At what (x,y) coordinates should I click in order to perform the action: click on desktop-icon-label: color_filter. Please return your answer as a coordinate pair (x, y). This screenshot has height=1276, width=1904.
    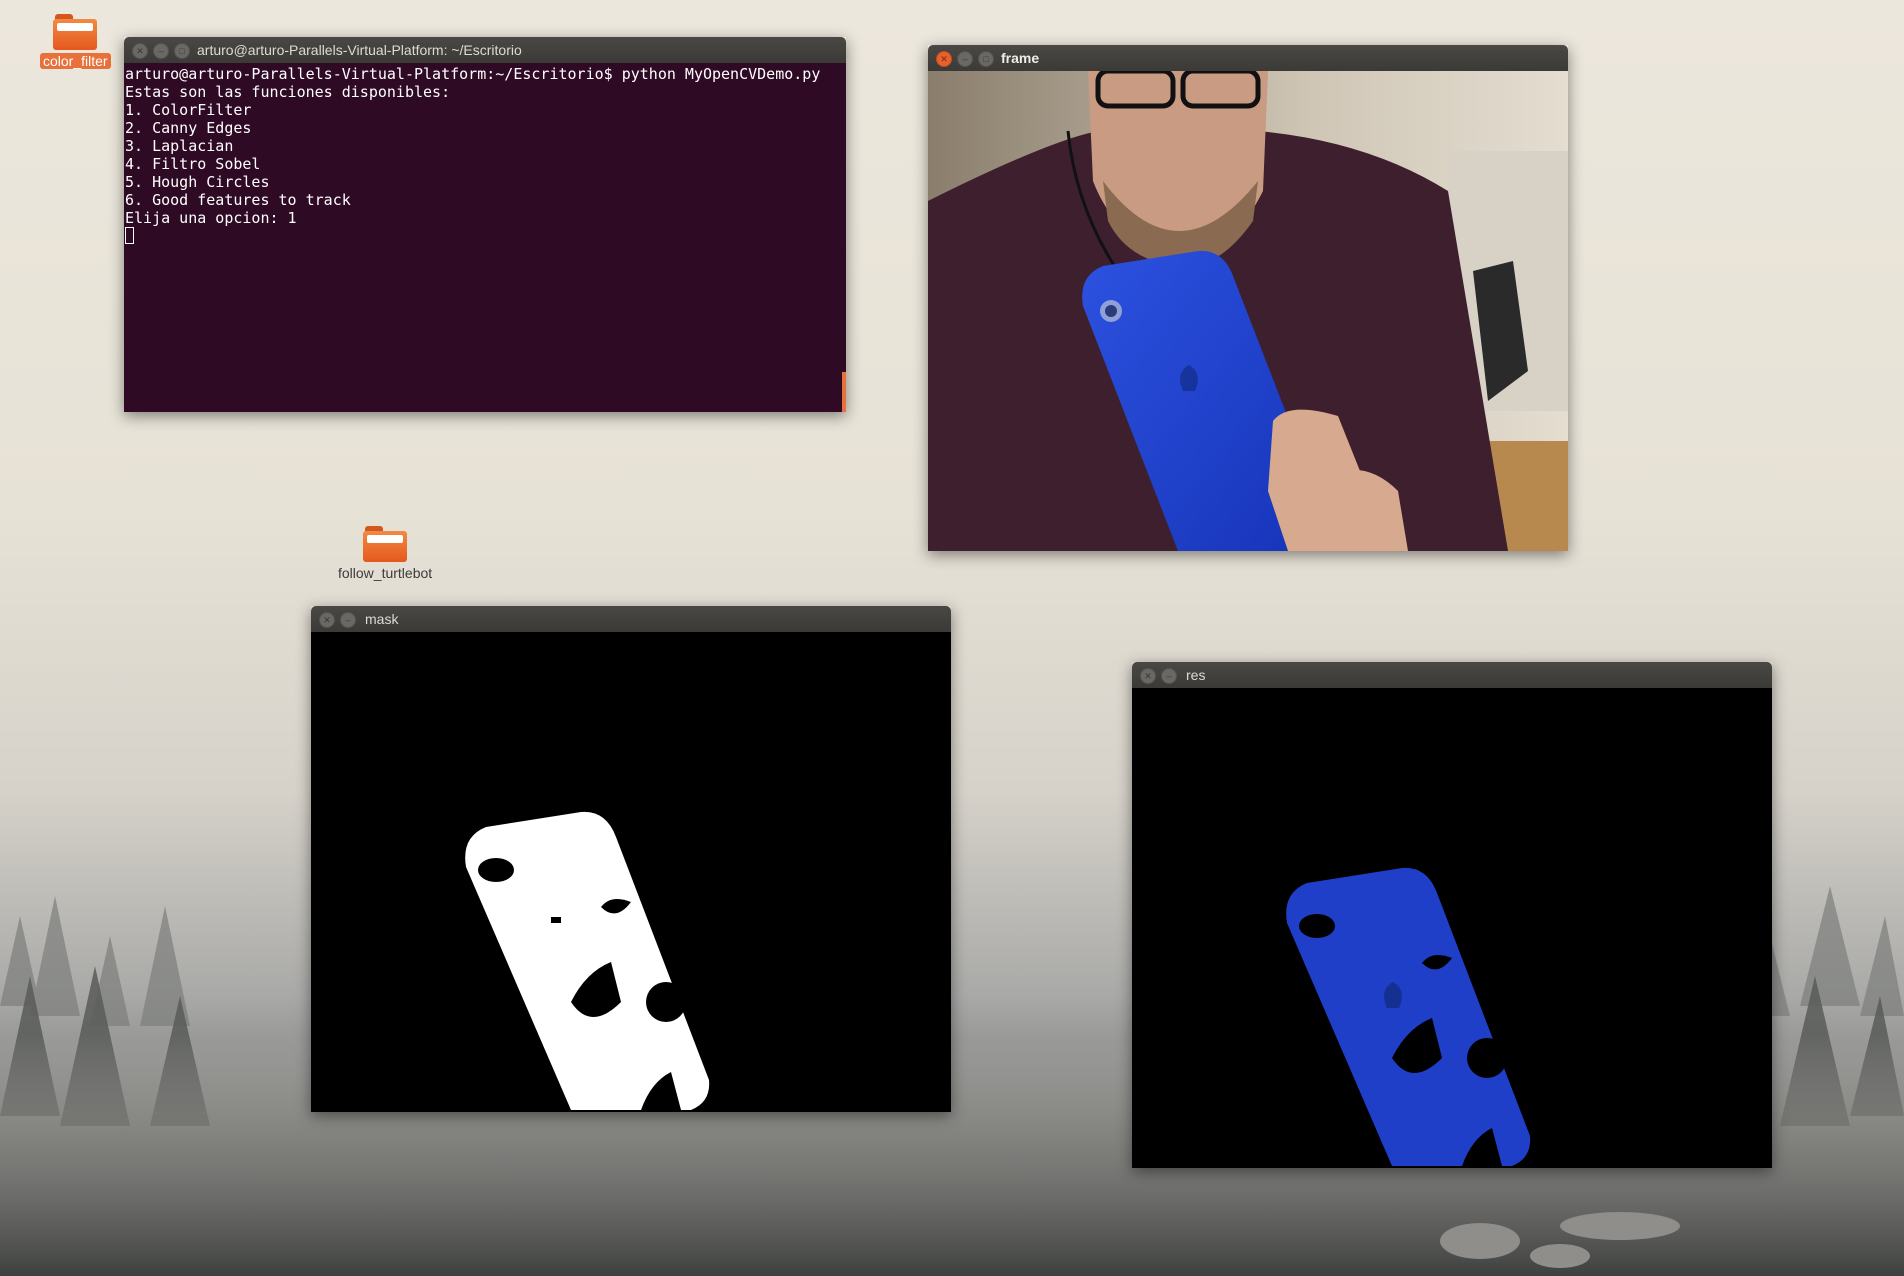
    Looking at the image, I should click on (75, 61).